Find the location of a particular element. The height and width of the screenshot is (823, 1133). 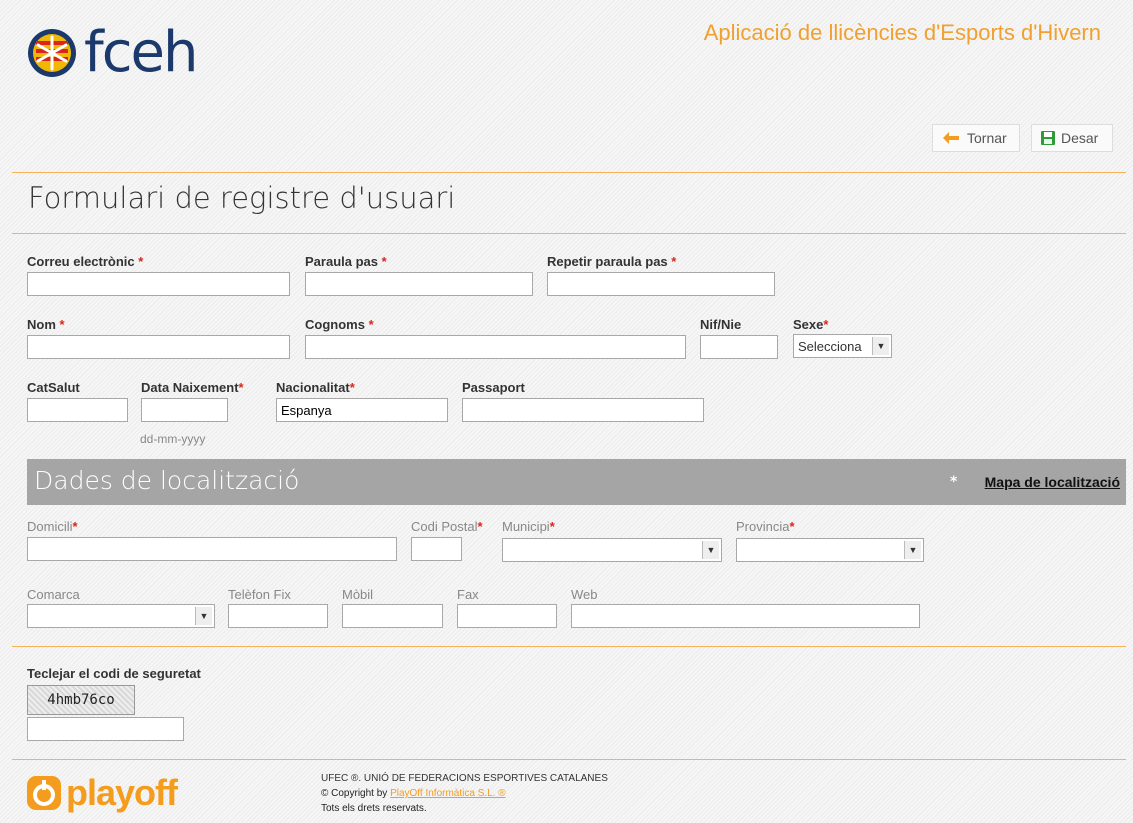

password-field is located at coordinates (419, 284).